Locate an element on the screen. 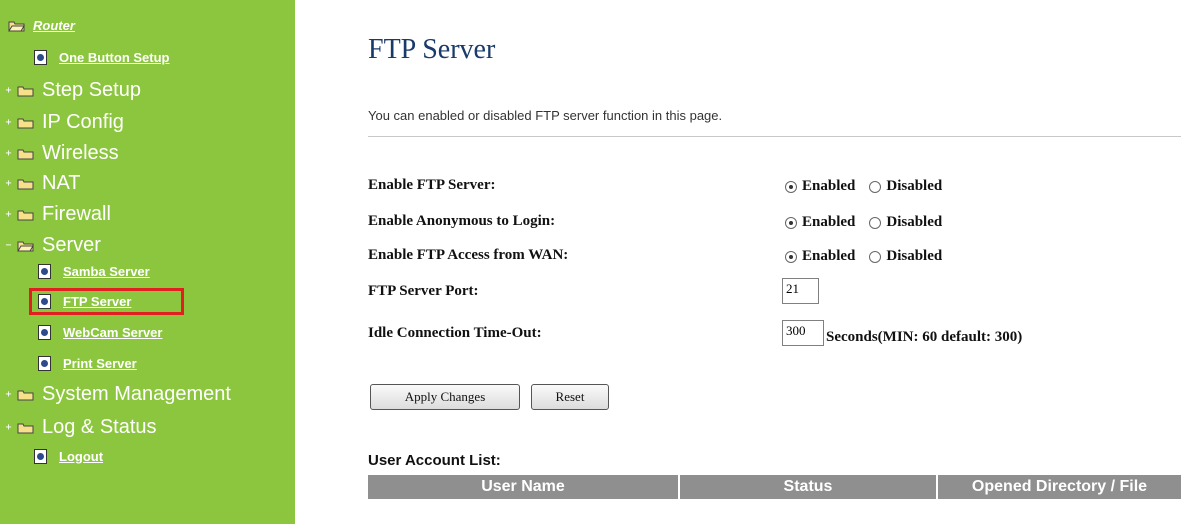 The image size is (1181, 524). enable-ftp-radio-group: Enabled Disabled is located at coordinates (870, 186).